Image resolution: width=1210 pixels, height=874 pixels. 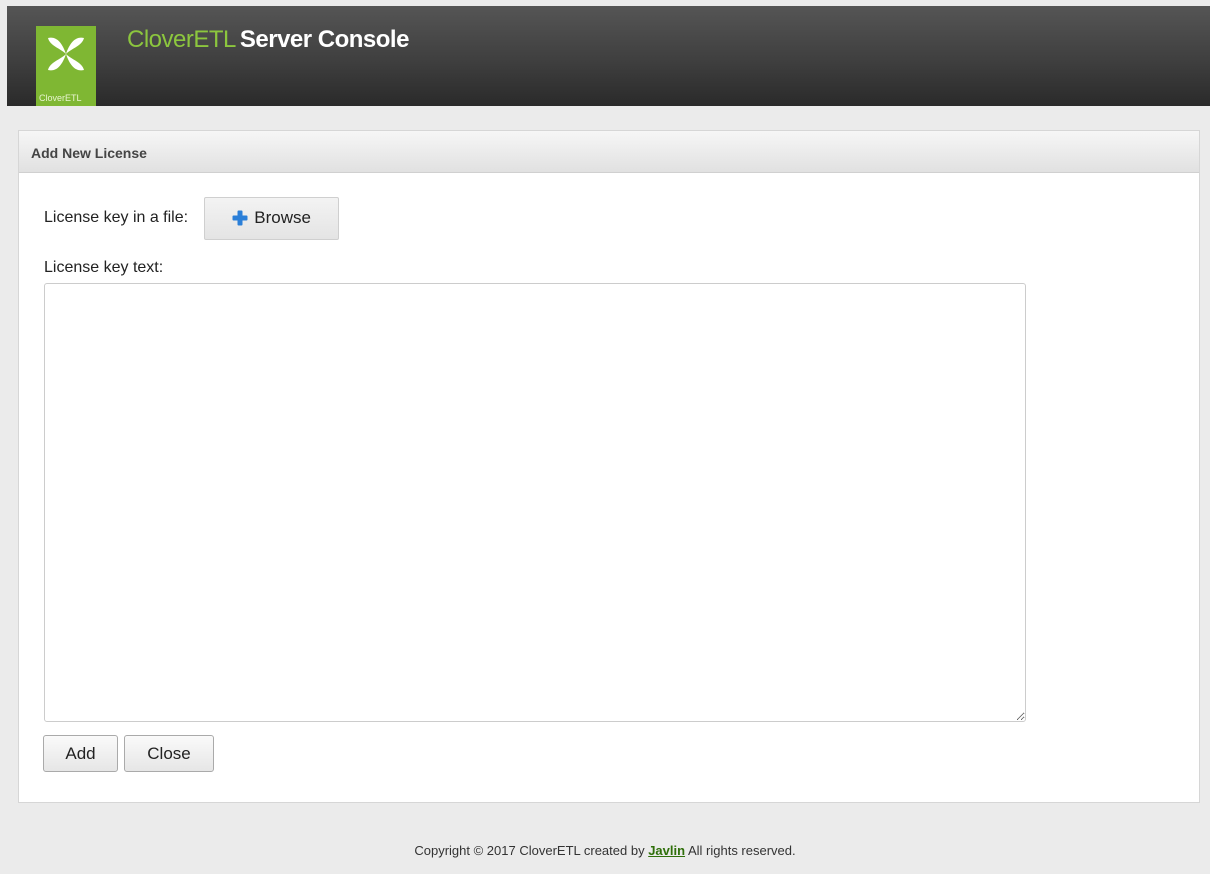 What do you see at coordinates (116, 217) in the screenshot?
I see `file-label: License key in a file:` at bounding box center [116, 217].